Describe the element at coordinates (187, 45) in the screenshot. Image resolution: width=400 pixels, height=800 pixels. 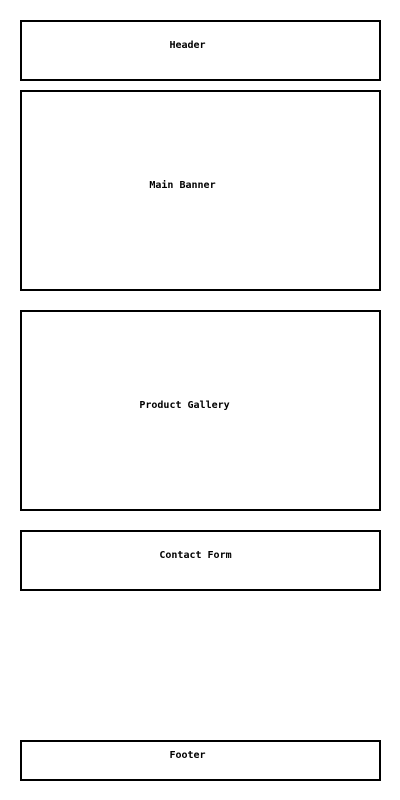
I see `header-label: Header` at that location.